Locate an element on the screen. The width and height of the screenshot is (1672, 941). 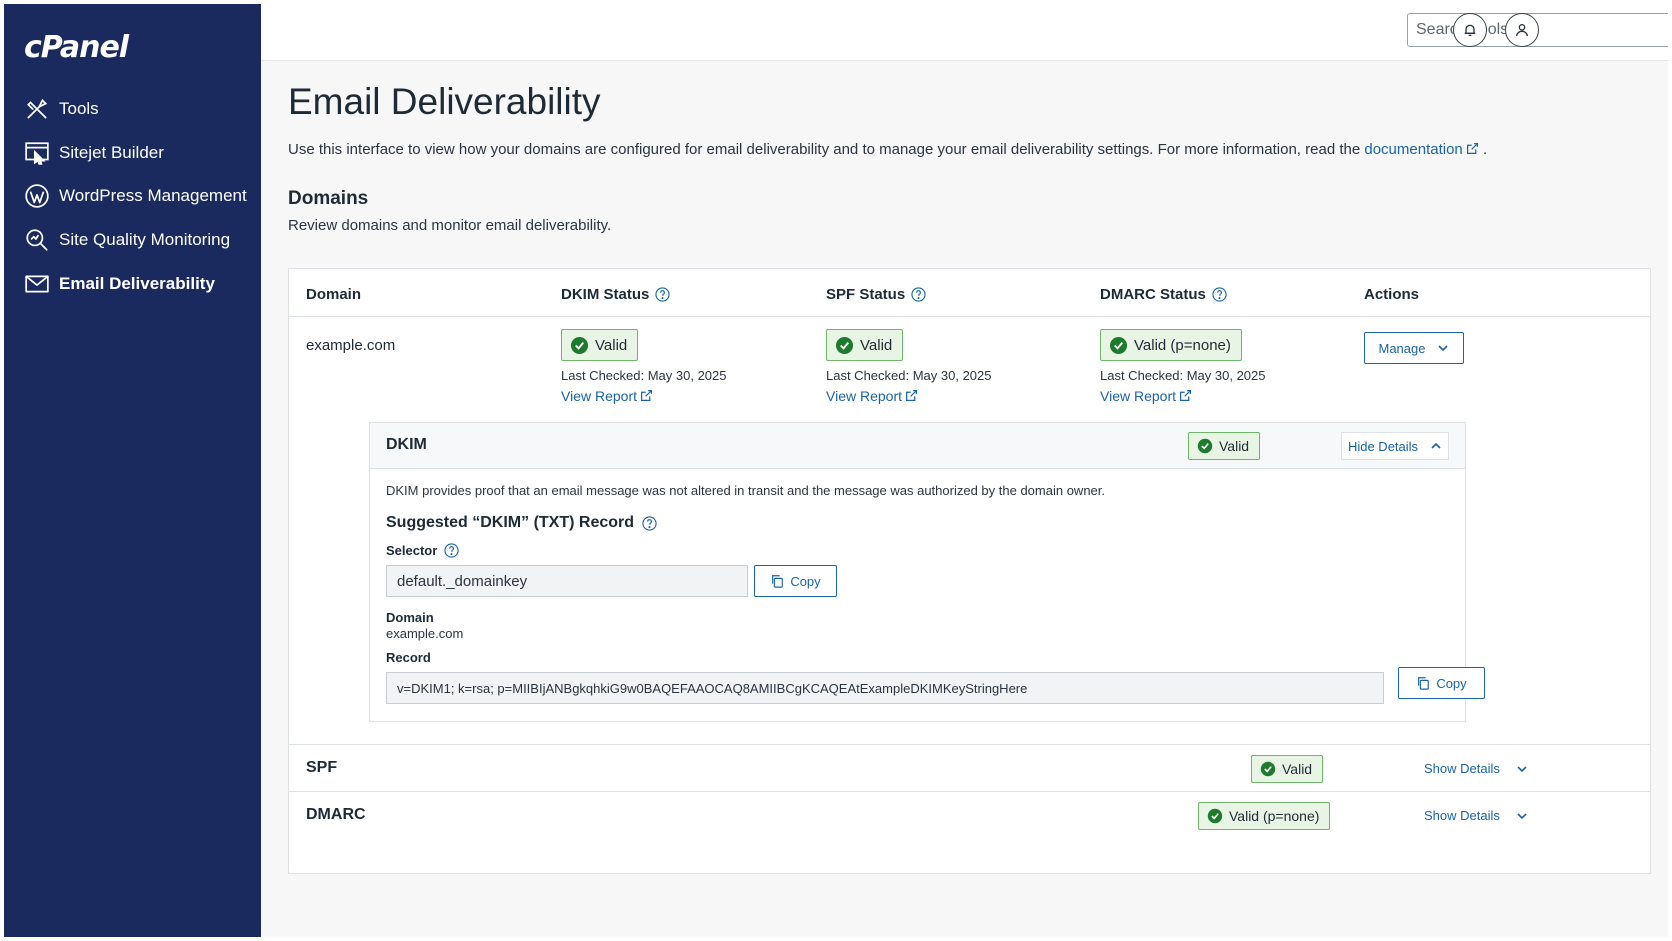
dmarc-row-status-badge: Valid (p=none) is located at coordinates (1264, 816).